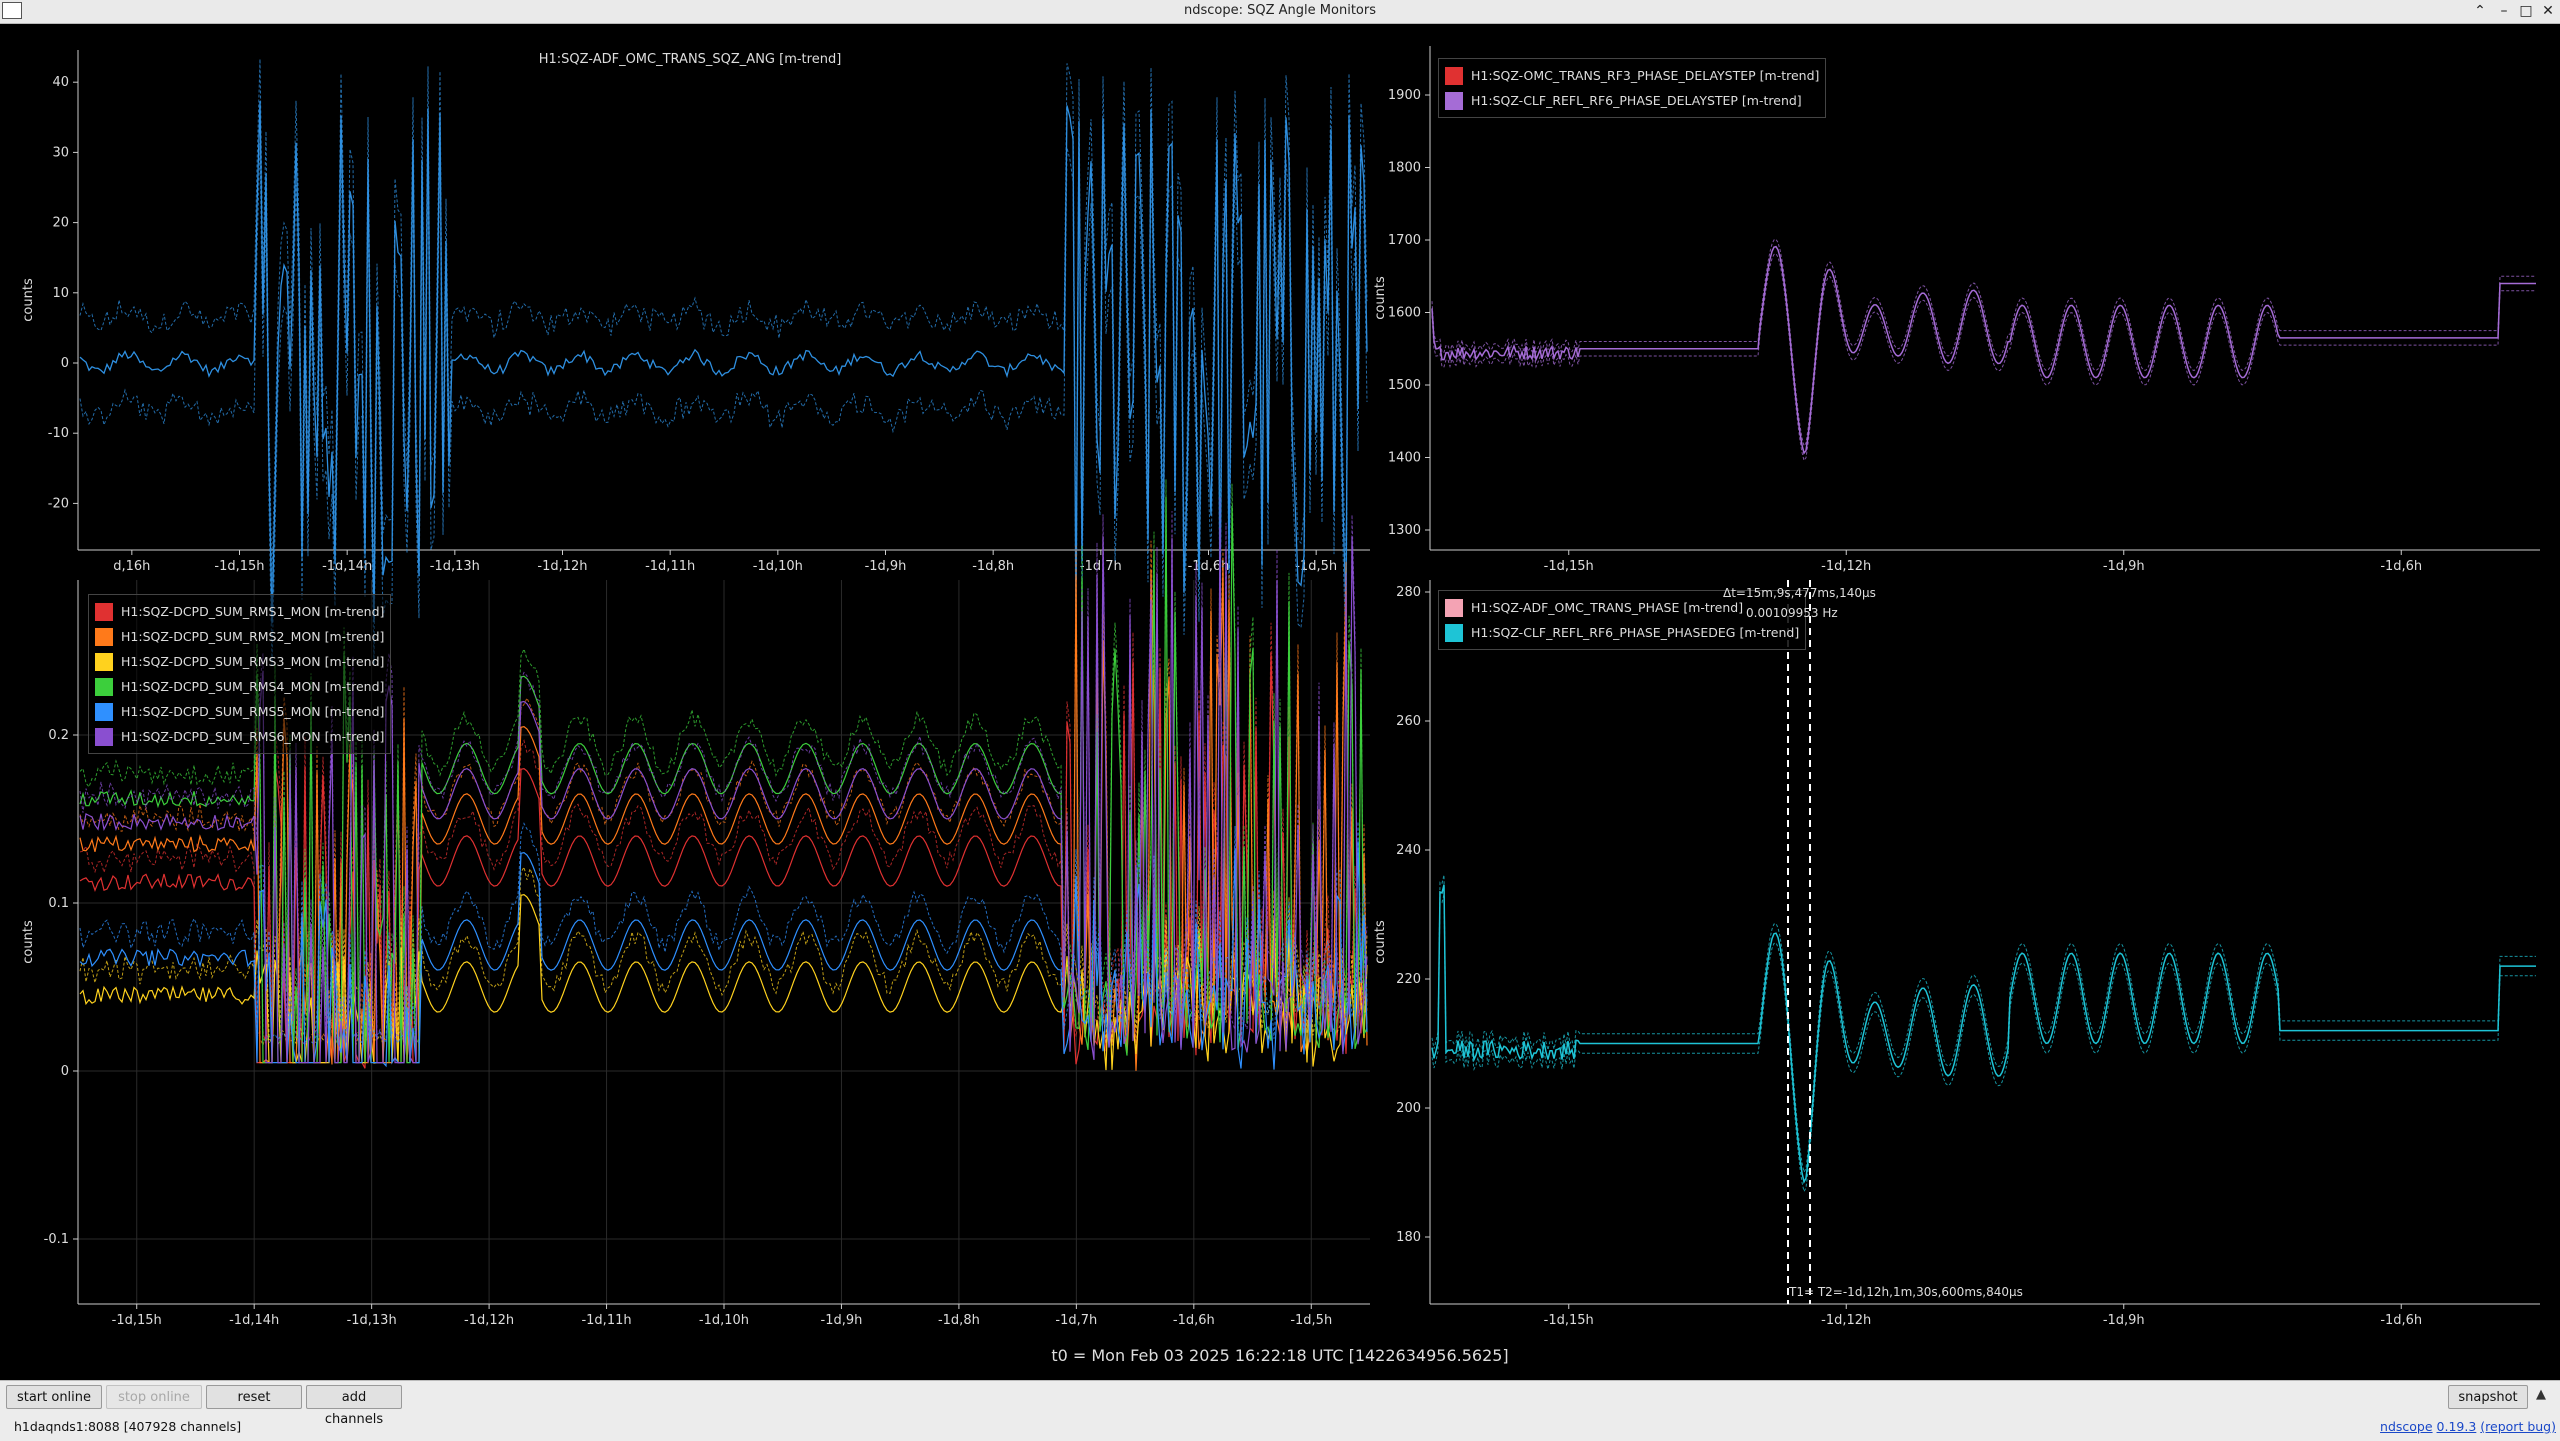  Describe the element at coordinates (1404, 240) in the screenshot. I see `y-tick-label: 1700` at that location.